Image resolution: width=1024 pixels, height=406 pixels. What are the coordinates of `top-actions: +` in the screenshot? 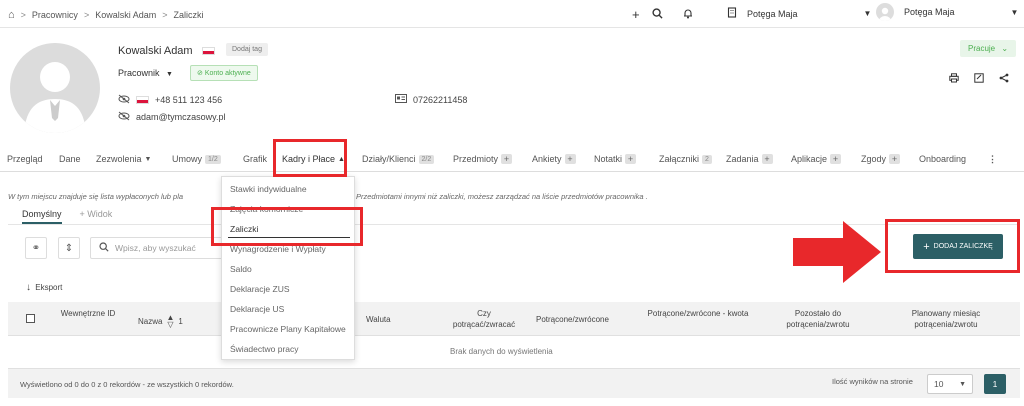 It's located at (662, 14).